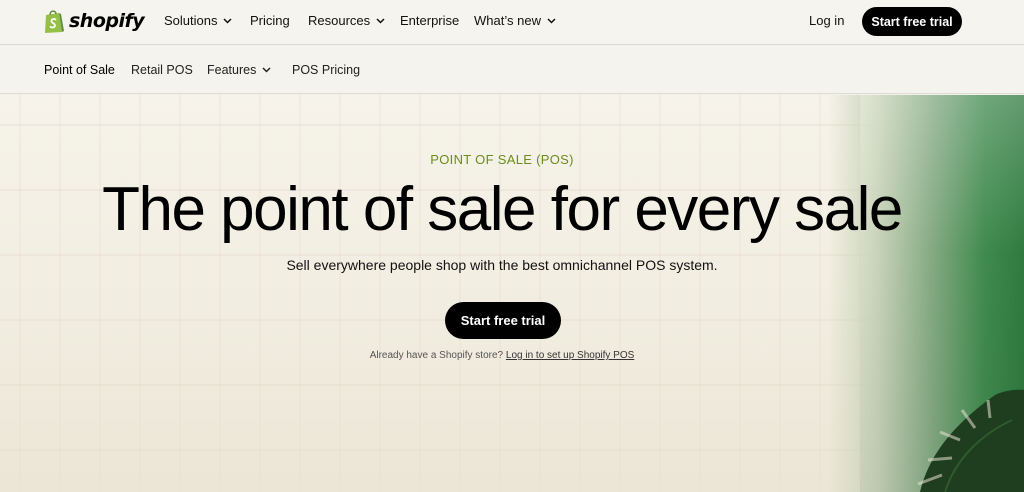 This screenshot has width=1024, height=492. Describe the element at coordinates (107, 21) in the screenshot. I see `brand-name: shopify` at that location.